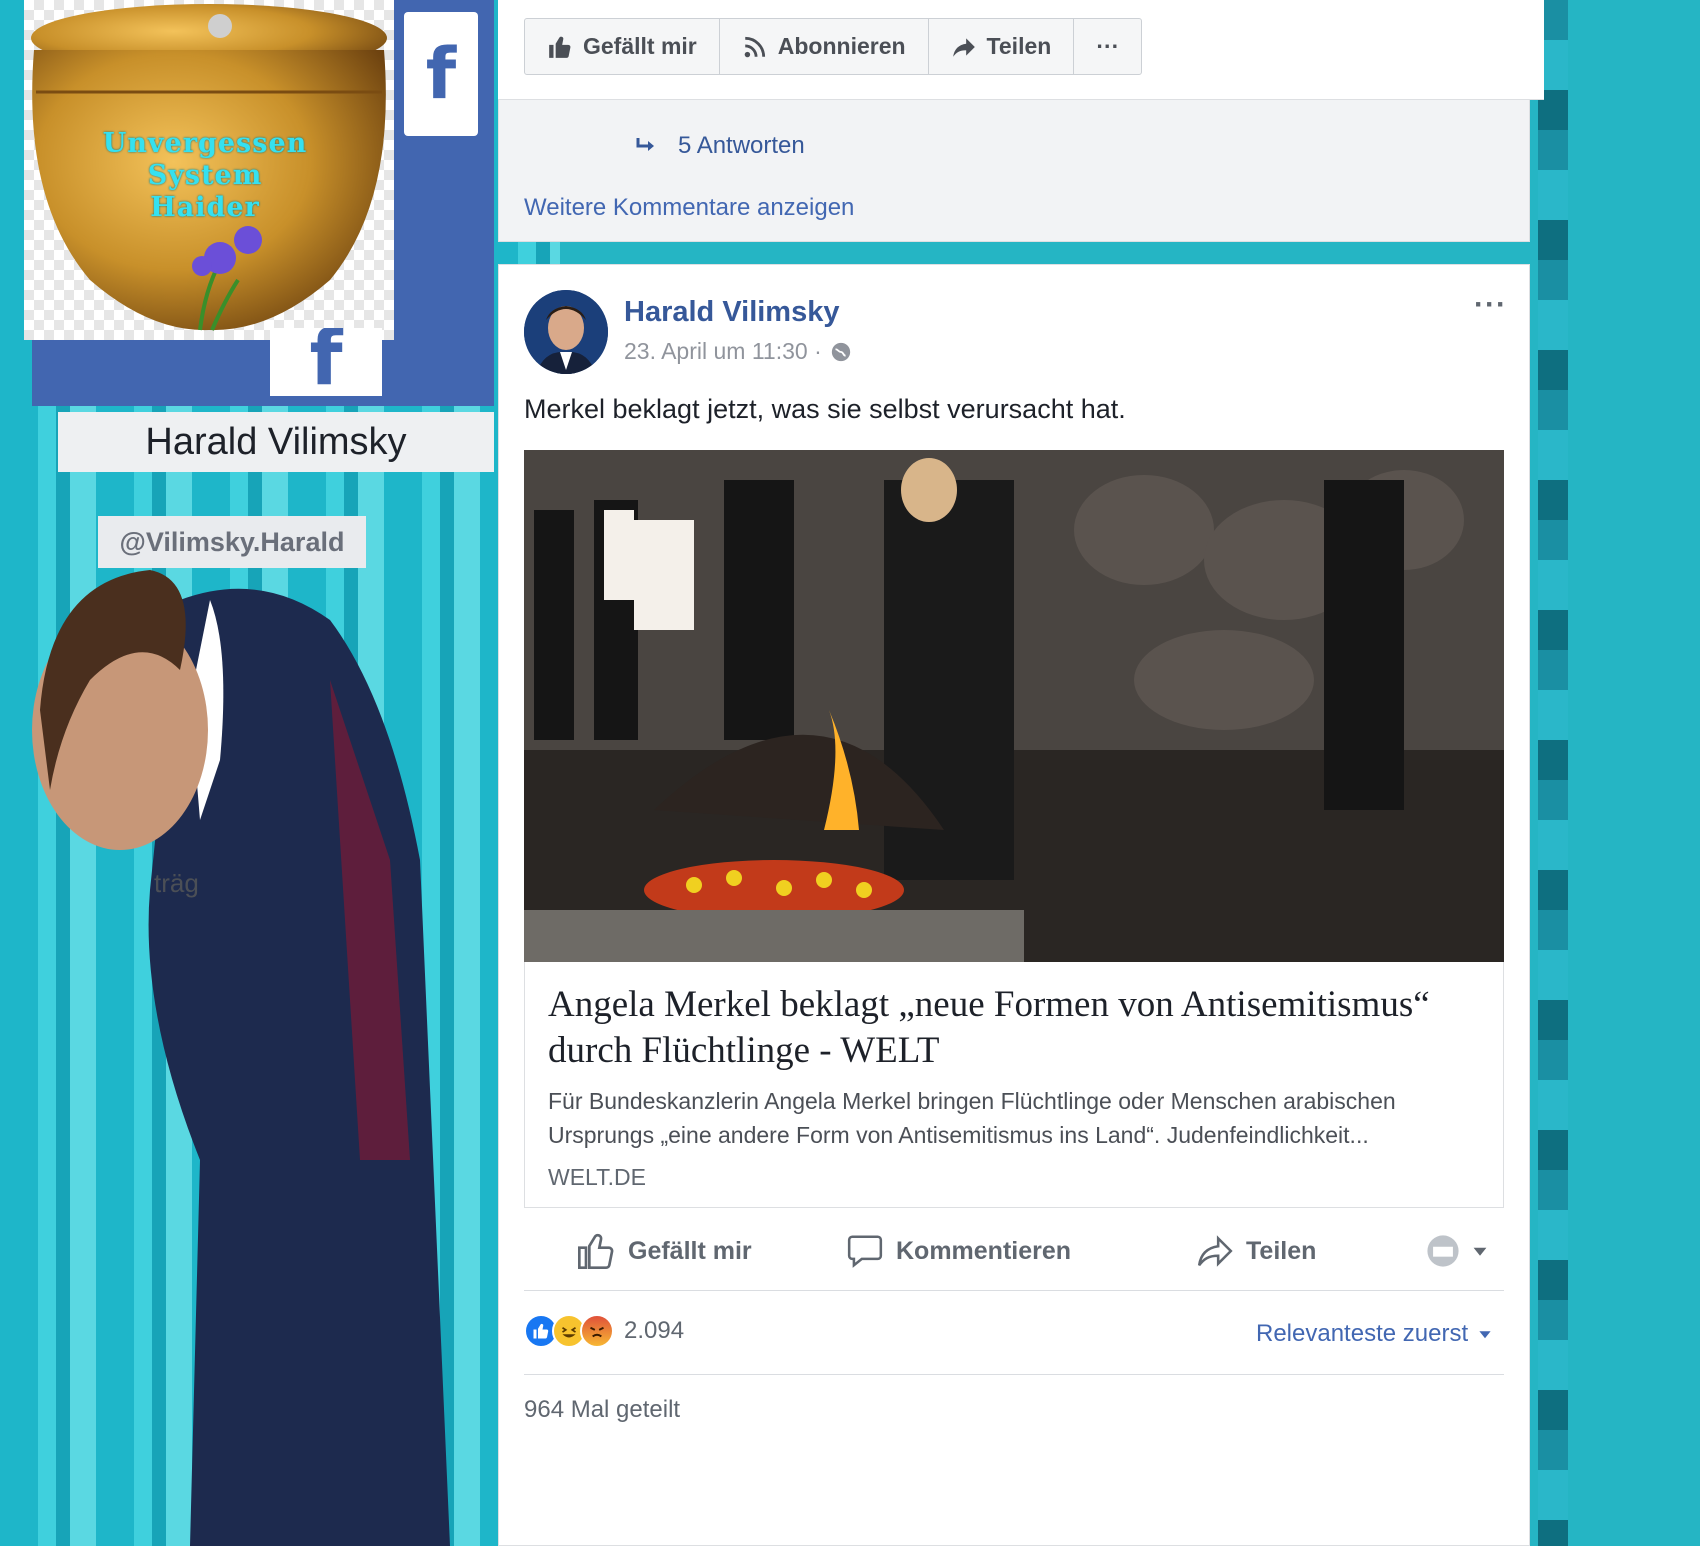 This screenshot has width=1700, height=1546. Describe the element at coordinates (602, 1410) in the screenshot. I see `share-count-link: 964 Mal geteilt` at that location.